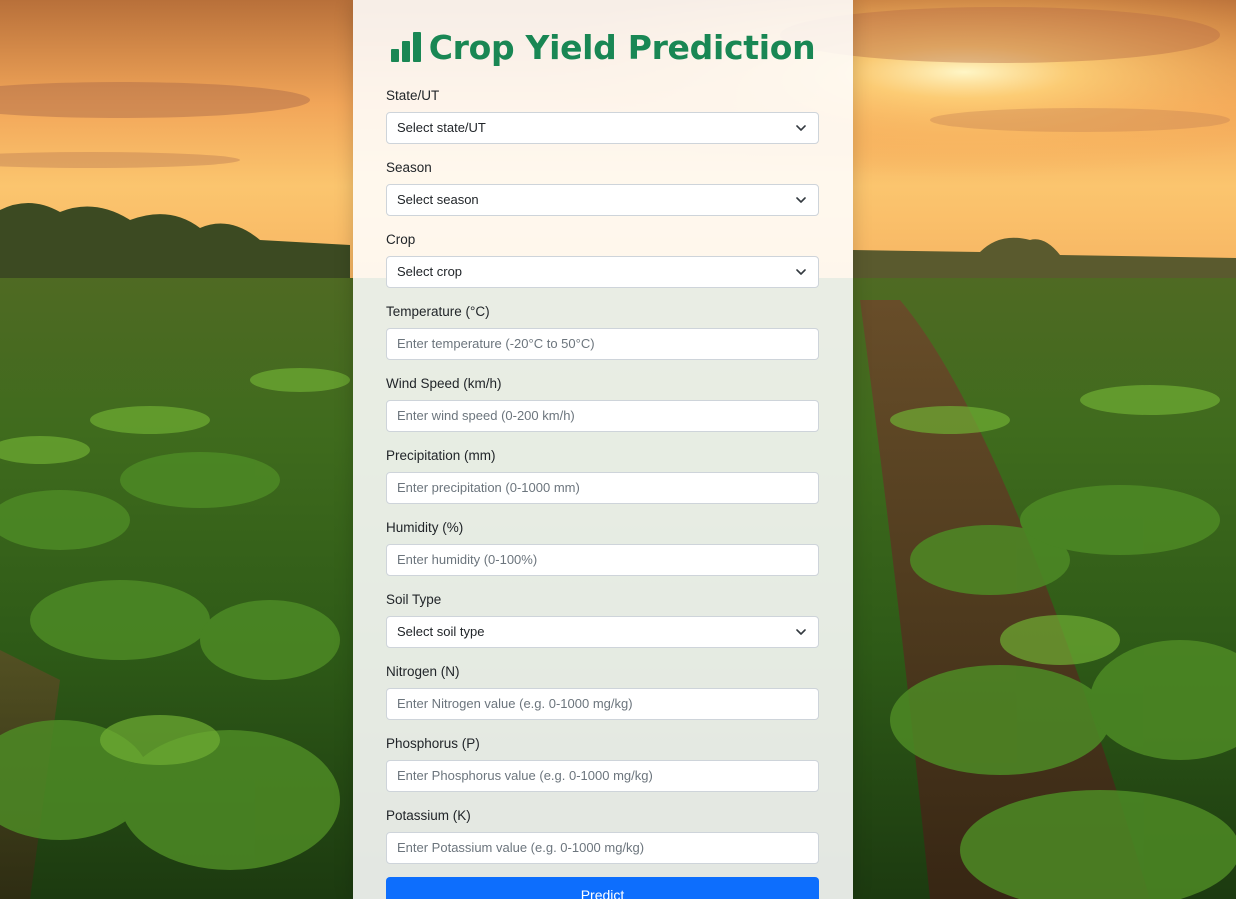  What do you see at coordinates (441, 631) in the screenshot?
I see `soil-type-selected-value: Select soil type` at bounding box center [441, 631].